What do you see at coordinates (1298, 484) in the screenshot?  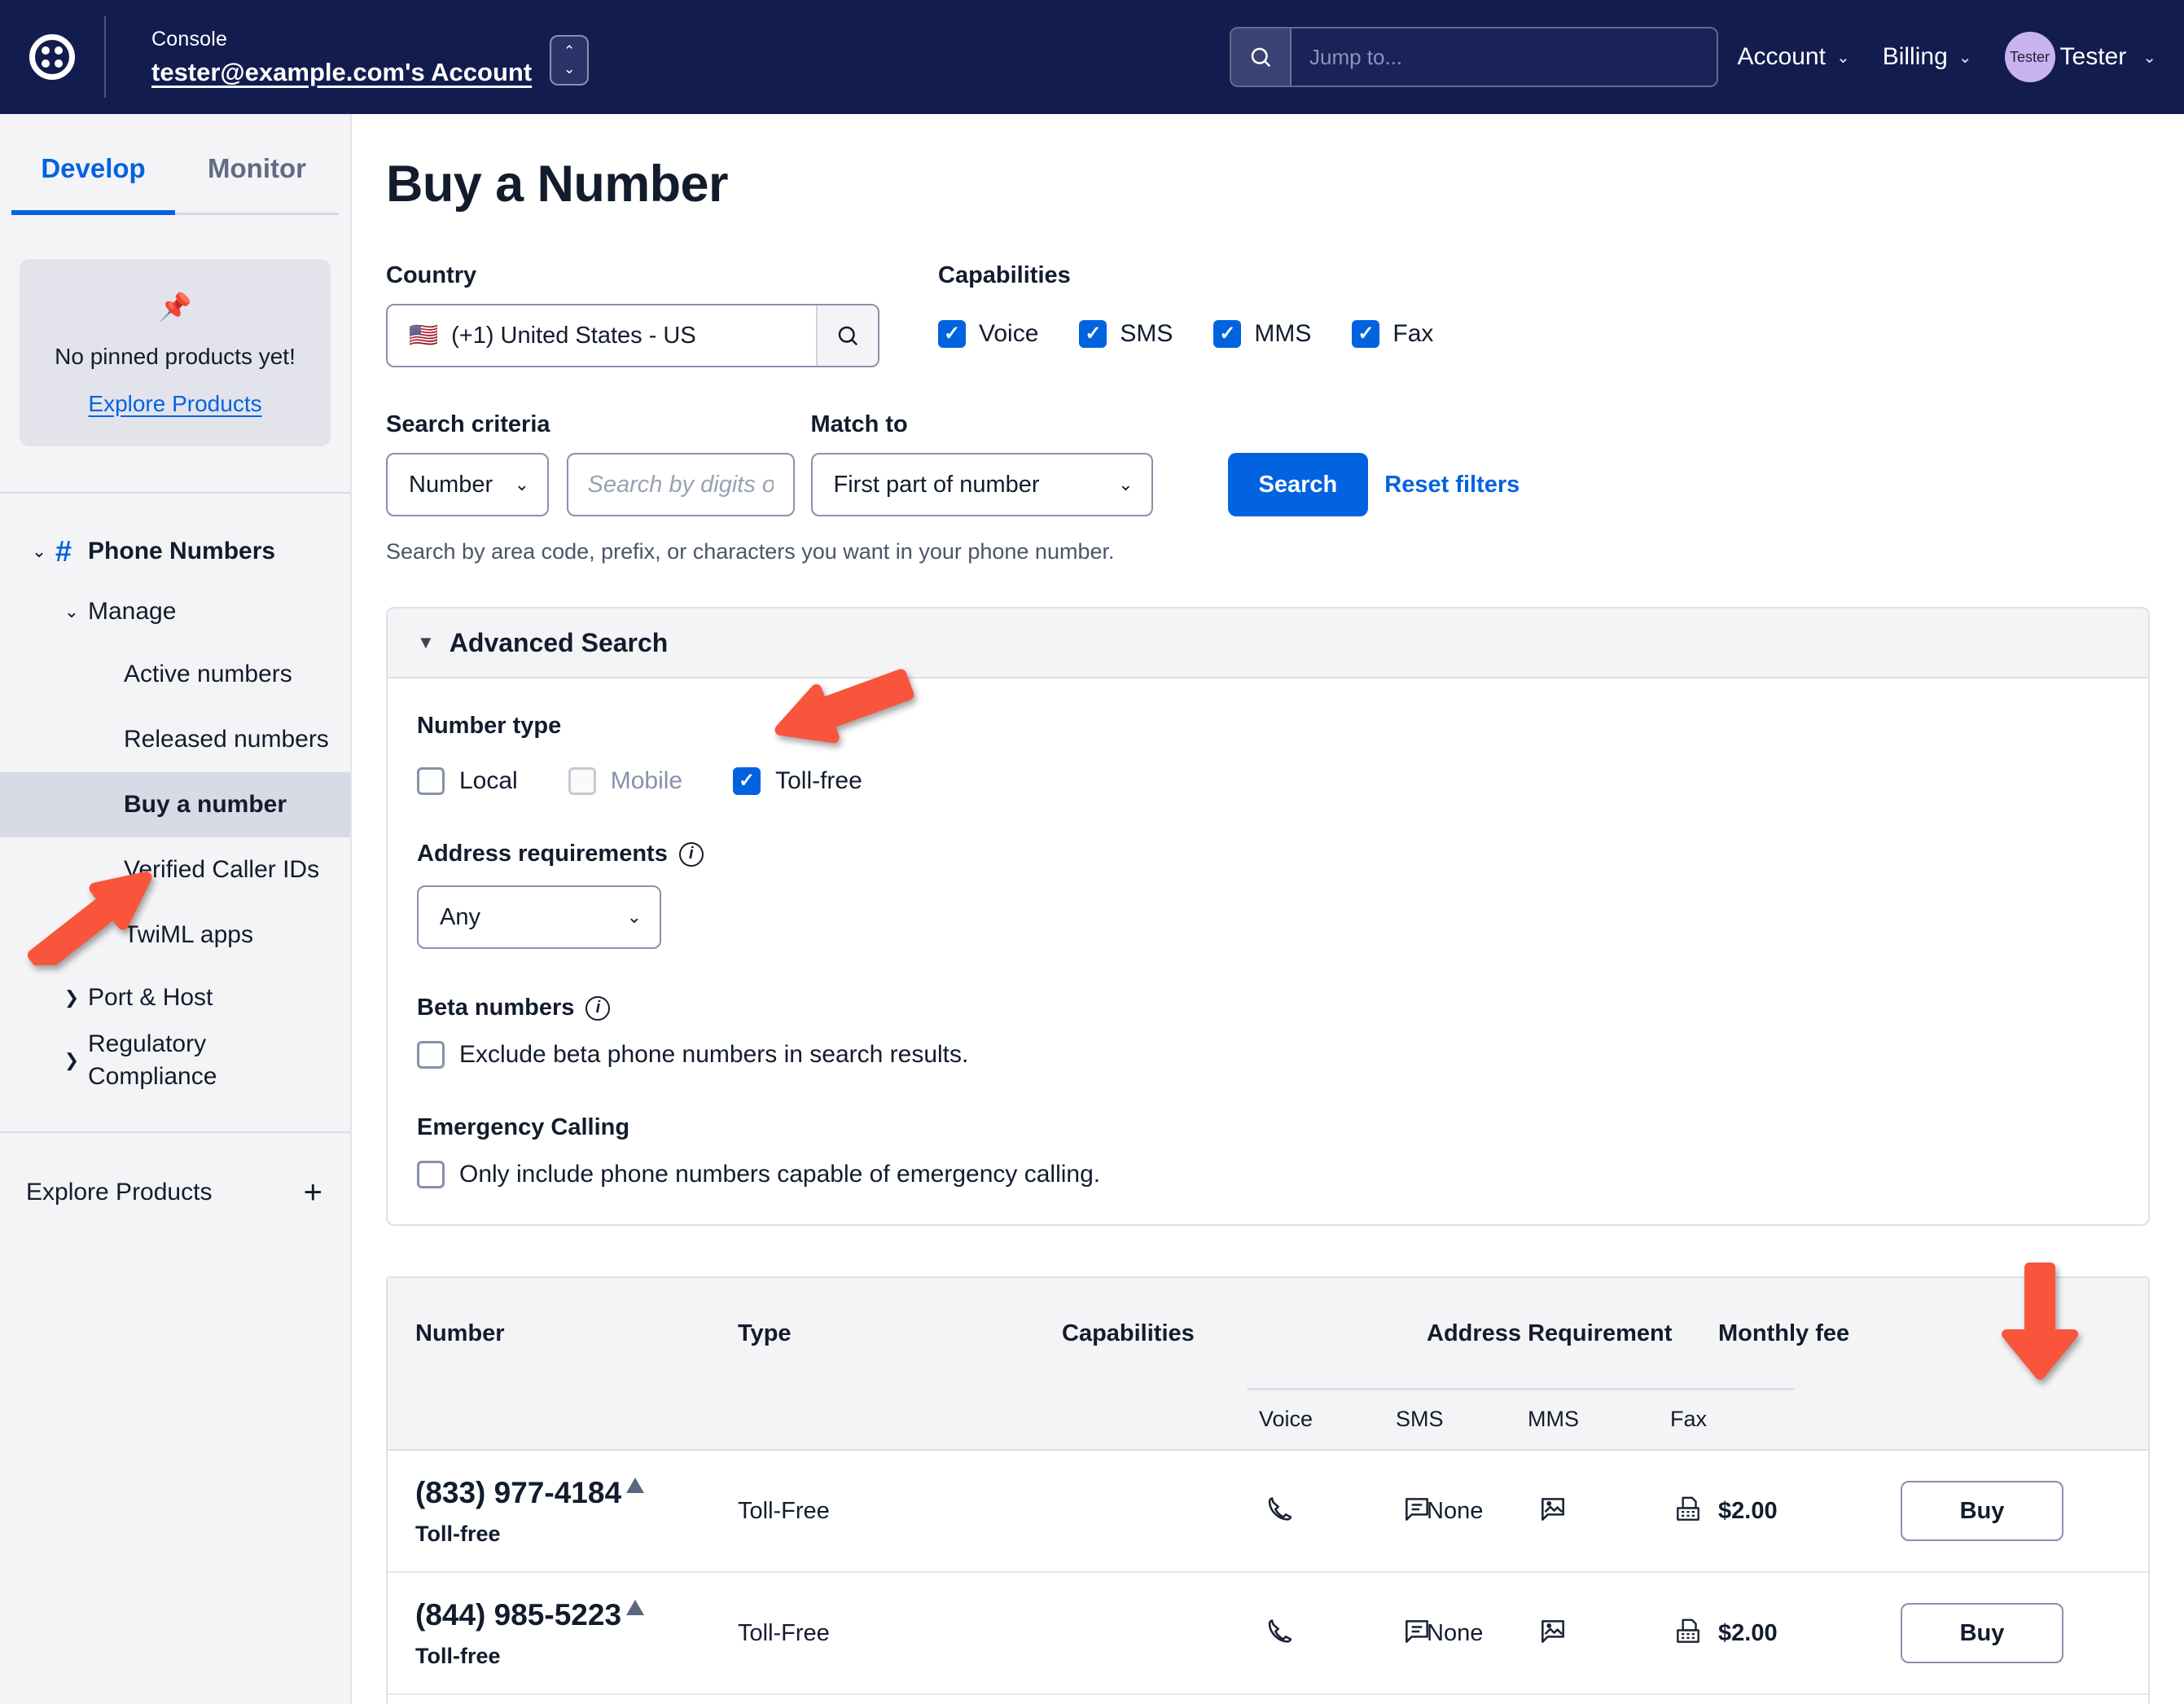 I see `search-button: Search` at bounding box center [1298, 484].